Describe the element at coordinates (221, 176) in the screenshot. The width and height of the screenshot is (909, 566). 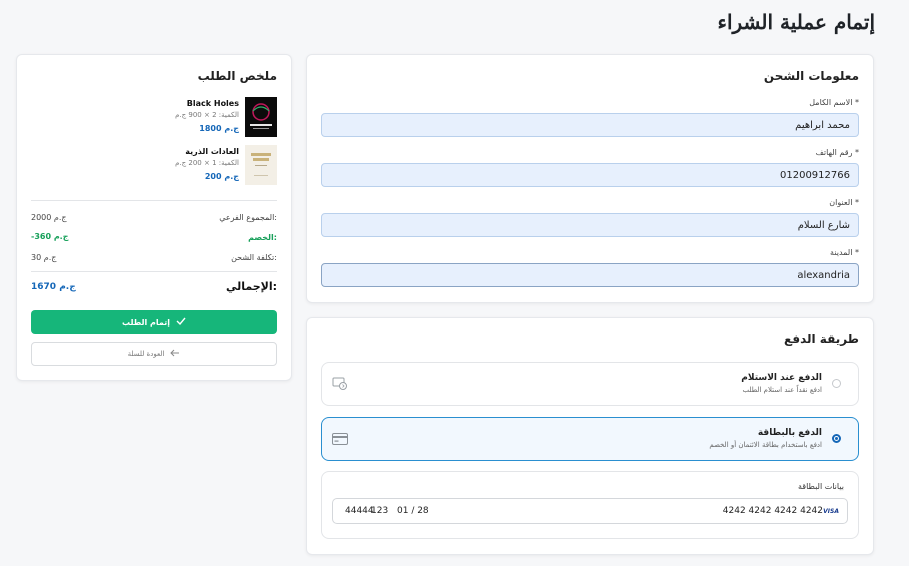
I see `item-price: 200 ج.م` at that location.